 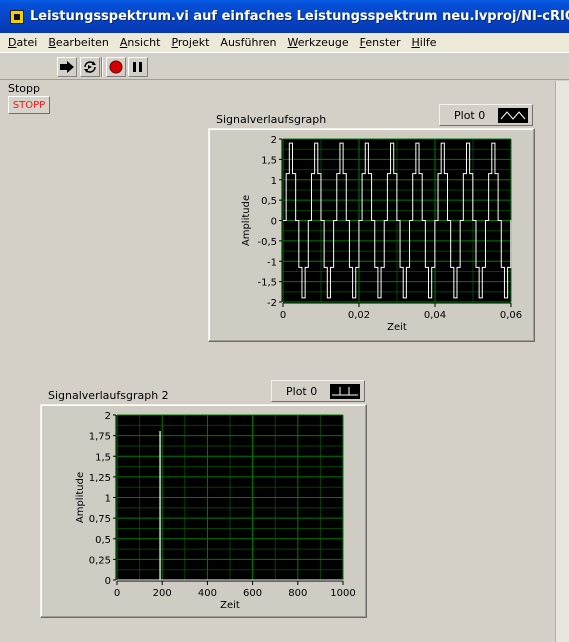 What do you see at coordinates (272, 262) in the screenshot?
I see `y-tick-label: -1` at bounding box center [272, 262].